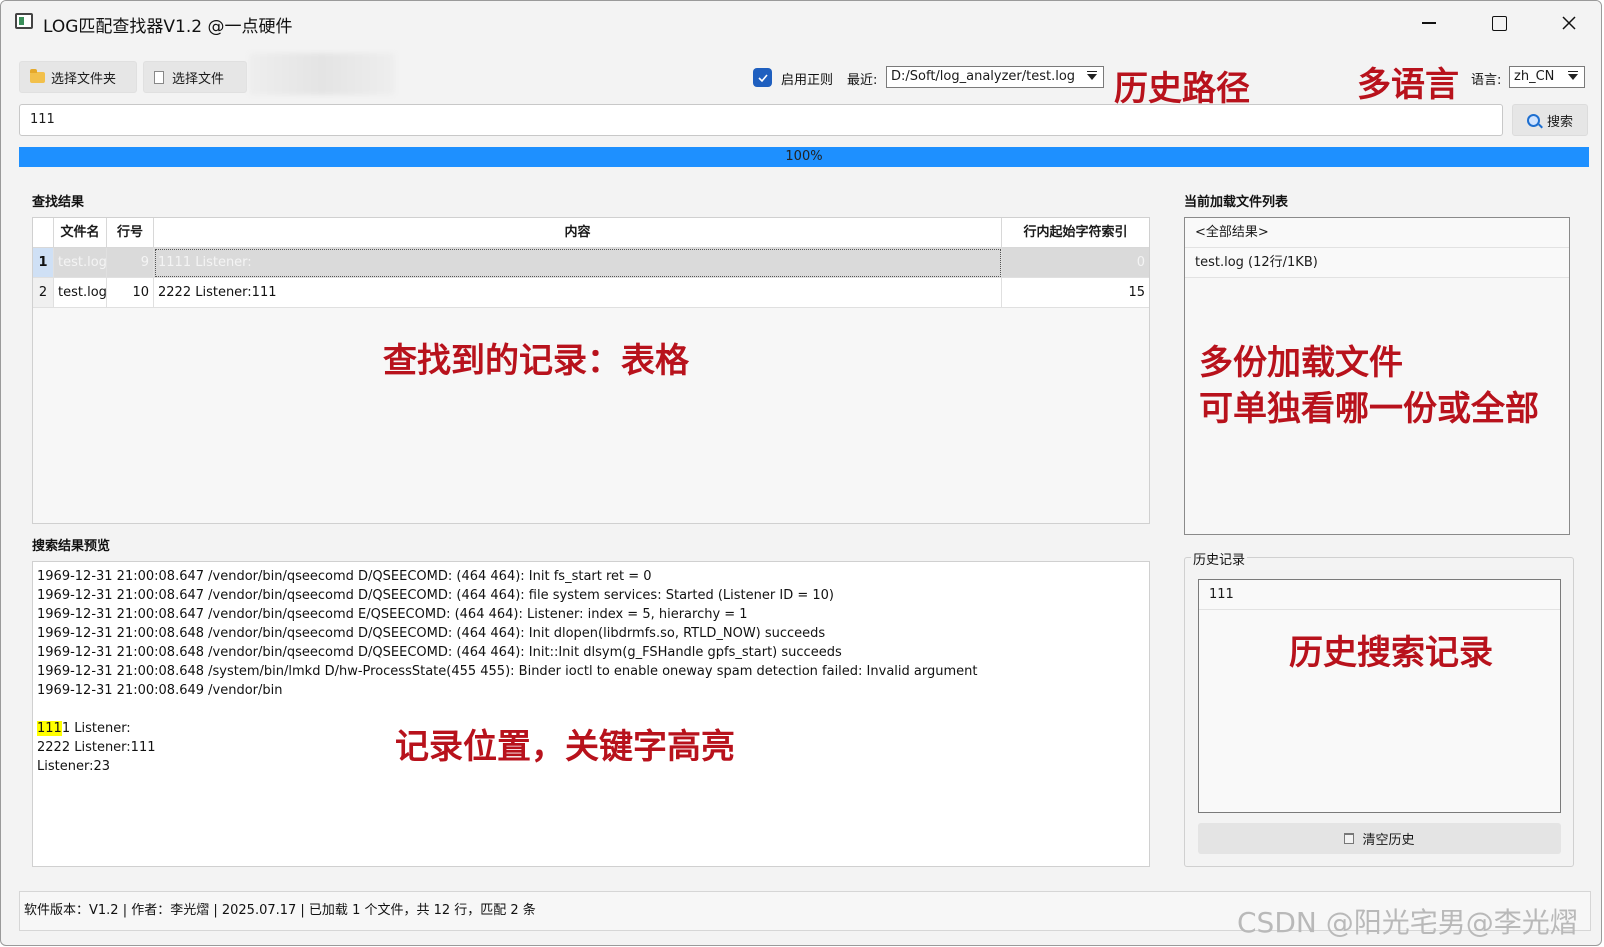 This screenshot has width=1604, height=947. I want to click on recent-path-combo: D:/Soft/log_analyzer/test.log, so click(995, 77).